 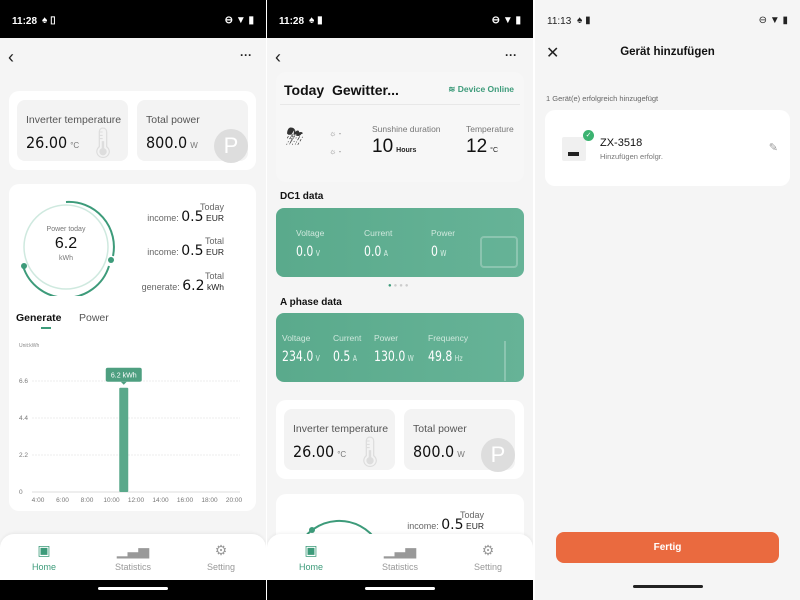 What do you see at coordinates (574, 149) in the screenshot?
I see `inverter-device-icon` at bounding box center [574, 149].